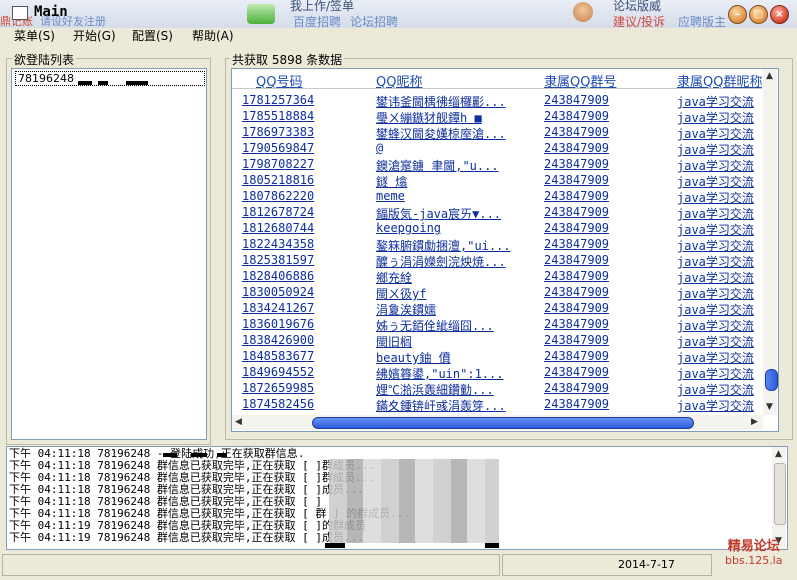 This screenshot has height=580, width=797. Describe the element at coordinates (503, 423) in the screenshot. I see `horizontal-scroll-thumb` at that location.